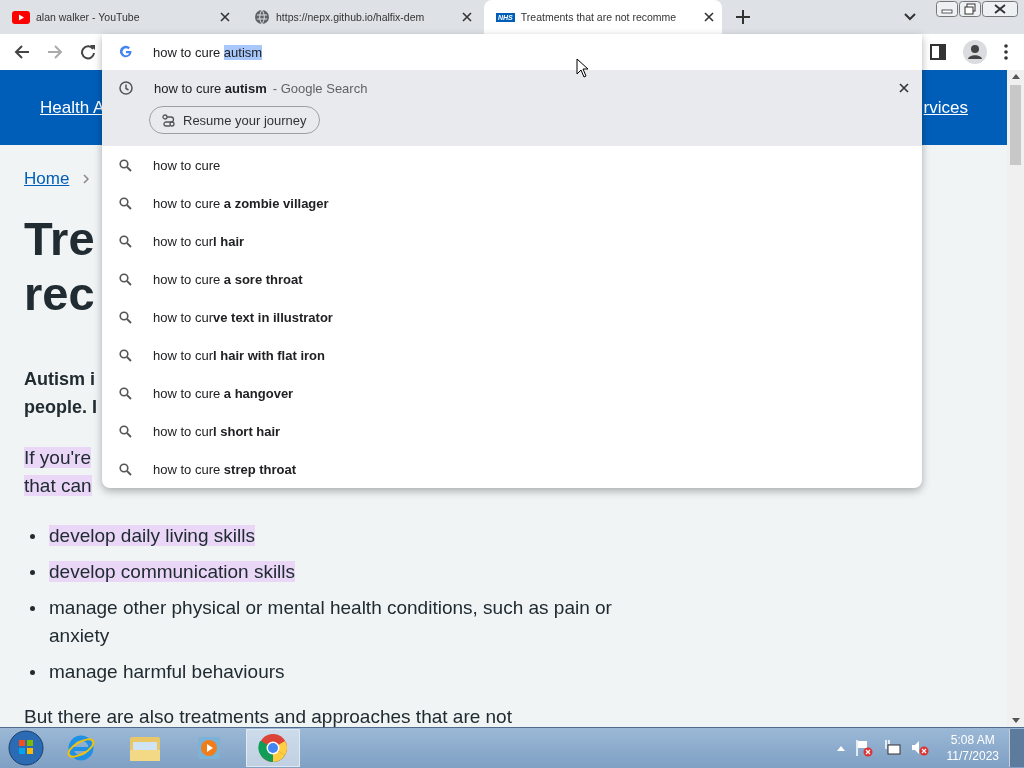 The height and width of the screenshot is (768, 1024). I want to click on page-heading: rec, so click(59, 293).